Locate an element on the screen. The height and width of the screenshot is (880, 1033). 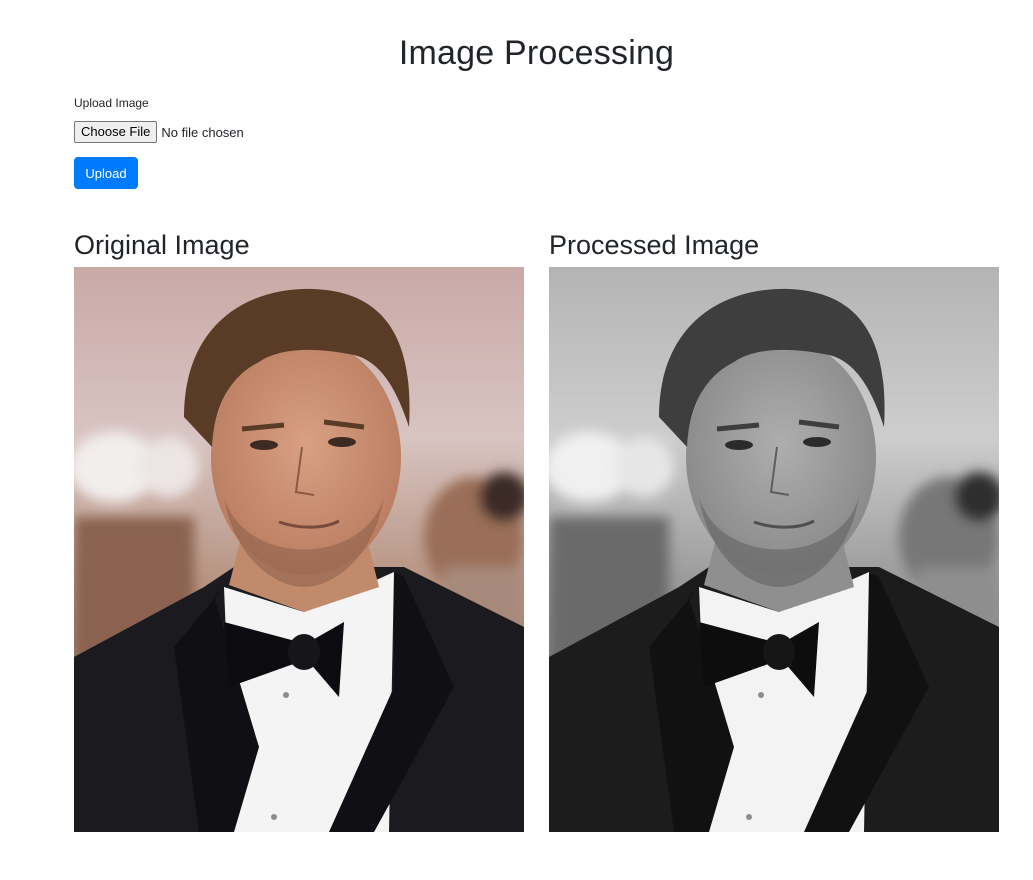
choose-file-button: Choose File is located at coordinates (116, 132).